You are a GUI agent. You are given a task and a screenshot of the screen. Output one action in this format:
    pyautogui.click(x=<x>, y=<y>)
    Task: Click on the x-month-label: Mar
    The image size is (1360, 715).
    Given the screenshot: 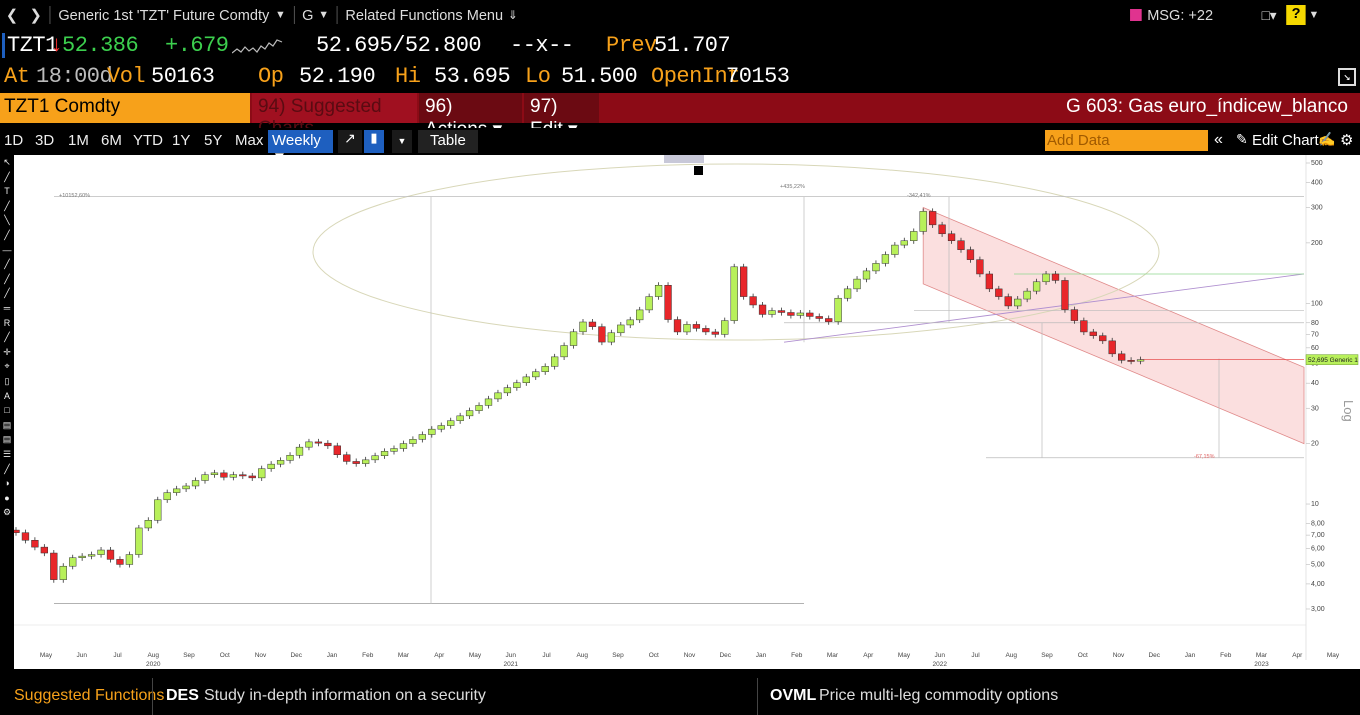 What is the action you would take?
    pyautogui.click(x=404, y=655)
    